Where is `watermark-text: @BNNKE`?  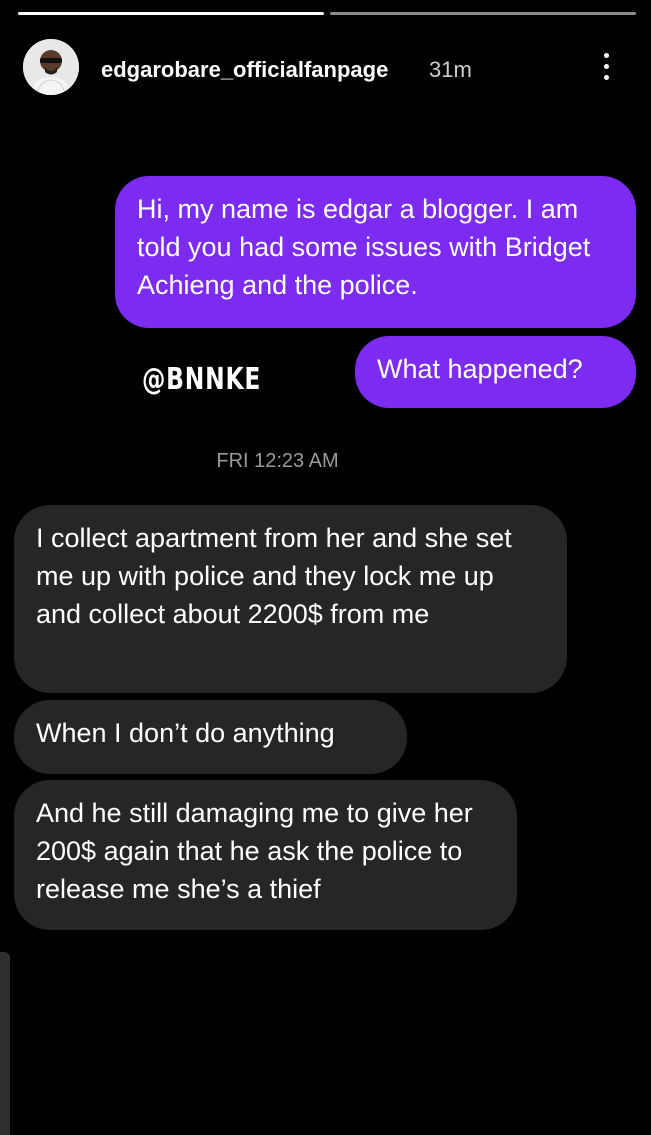 watermark-text: @BNNKE is located at coordinates (202, 379).